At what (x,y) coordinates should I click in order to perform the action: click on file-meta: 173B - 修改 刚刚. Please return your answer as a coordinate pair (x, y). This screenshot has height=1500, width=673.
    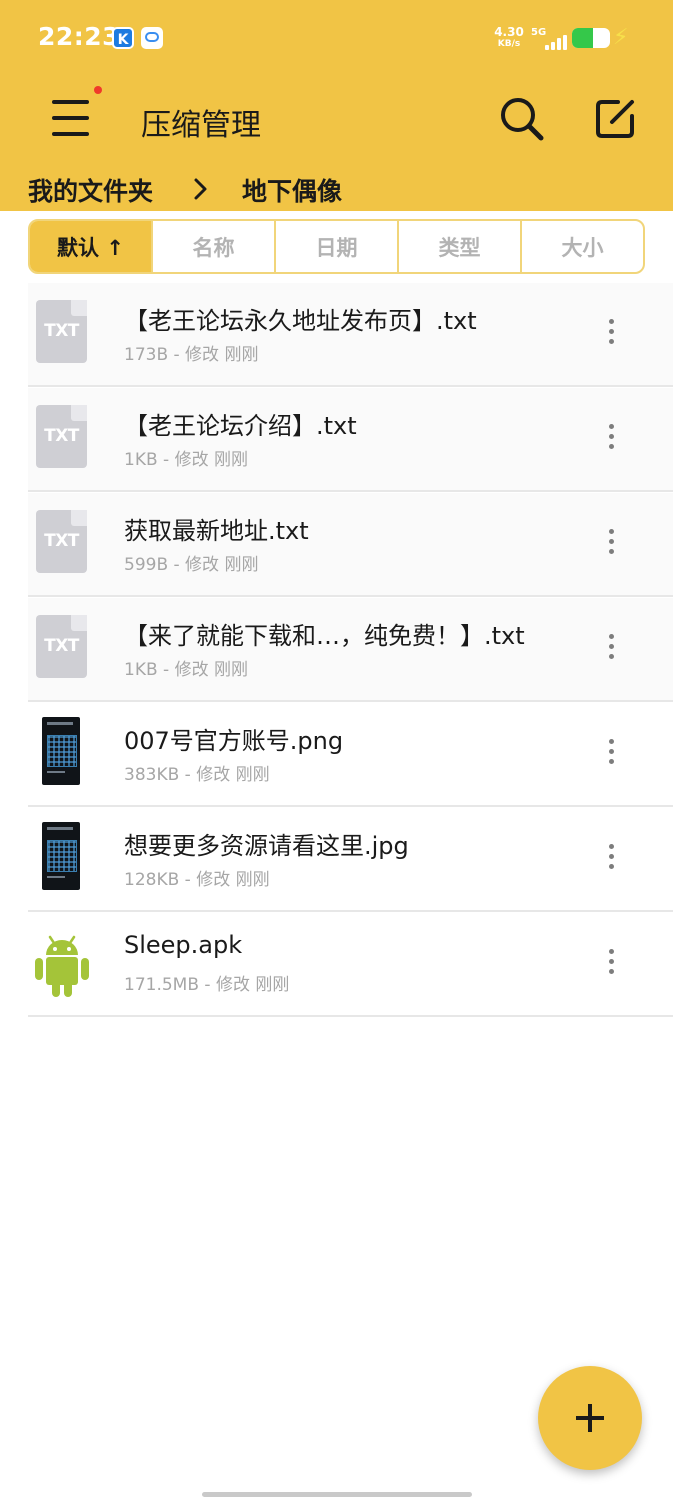
    Looking at the image, I should click on (191, 355).